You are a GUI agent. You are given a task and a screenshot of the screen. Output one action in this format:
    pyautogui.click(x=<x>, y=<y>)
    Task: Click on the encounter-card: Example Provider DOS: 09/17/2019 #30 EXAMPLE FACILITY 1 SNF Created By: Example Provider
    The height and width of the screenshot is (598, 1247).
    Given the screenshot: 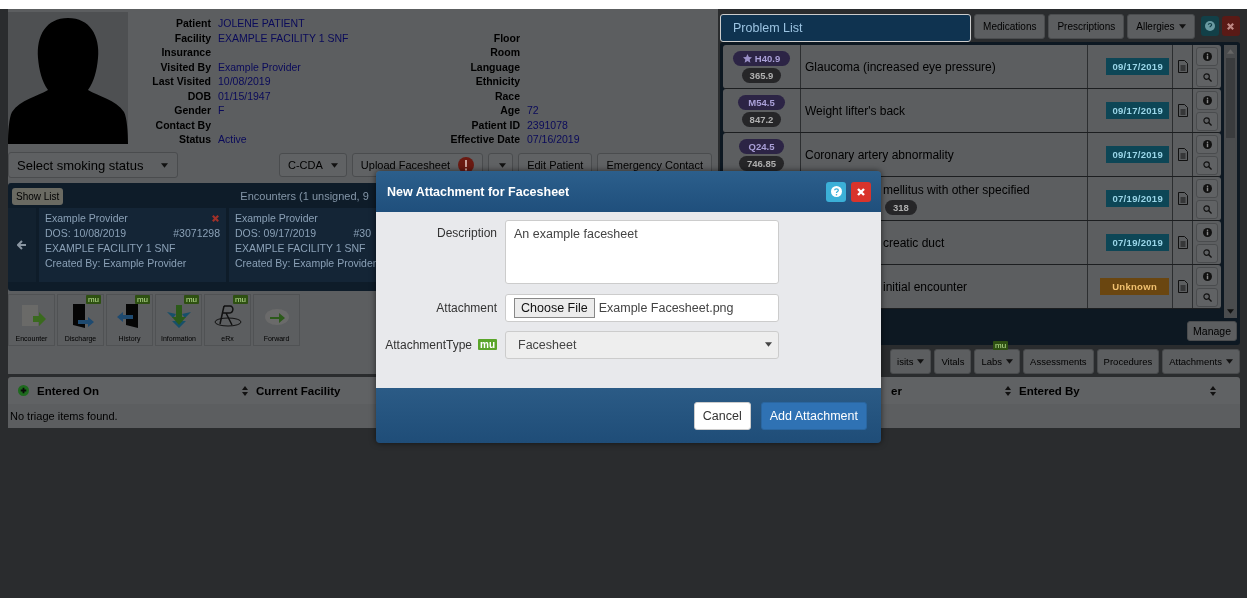 What is the action you would take?
    pyautogui.click(x=303, y=245)
    